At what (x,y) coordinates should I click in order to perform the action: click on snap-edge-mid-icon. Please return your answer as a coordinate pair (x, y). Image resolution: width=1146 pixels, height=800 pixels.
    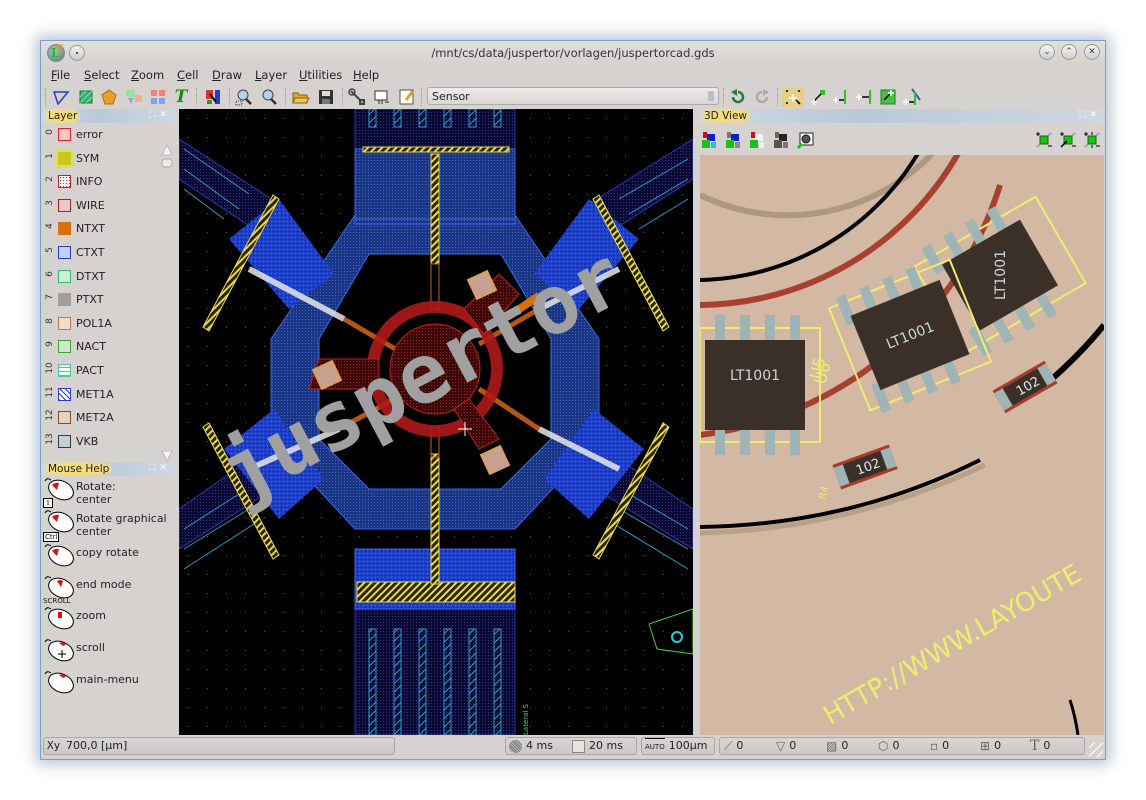
    Looking at the image, I should click on (864, 97).